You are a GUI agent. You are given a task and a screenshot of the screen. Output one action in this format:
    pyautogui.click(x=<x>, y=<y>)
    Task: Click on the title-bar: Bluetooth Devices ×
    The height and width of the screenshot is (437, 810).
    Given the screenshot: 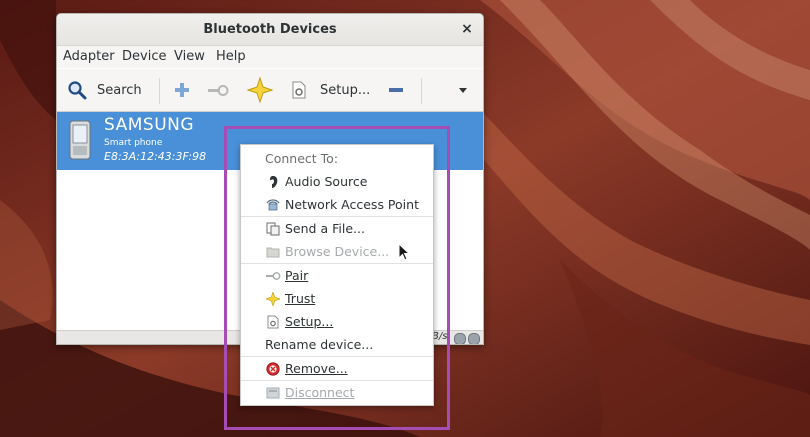 What is the action you would take?
    pyautogui.click(x=270, y=30)
    